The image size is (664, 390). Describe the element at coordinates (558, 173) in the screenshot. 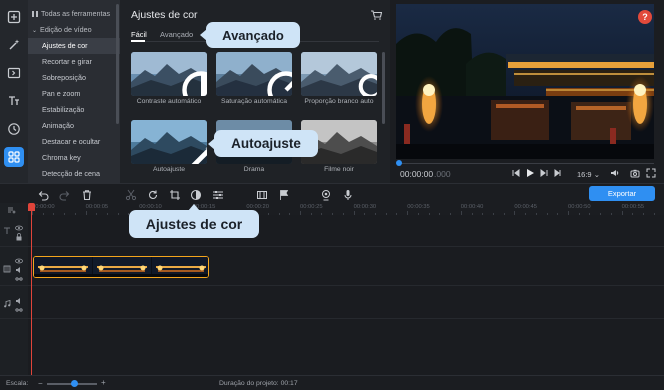

I see `skip-end-icon` at that location.